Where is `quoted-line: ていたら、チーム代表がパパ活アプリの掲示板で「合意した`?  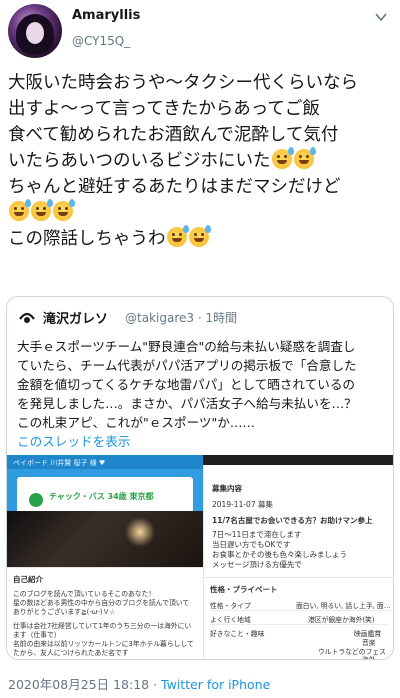 quoted-line: ていたら、チーム代表がパパ活アプリの掲示板で「合意した is located at coordinates (187, 365).